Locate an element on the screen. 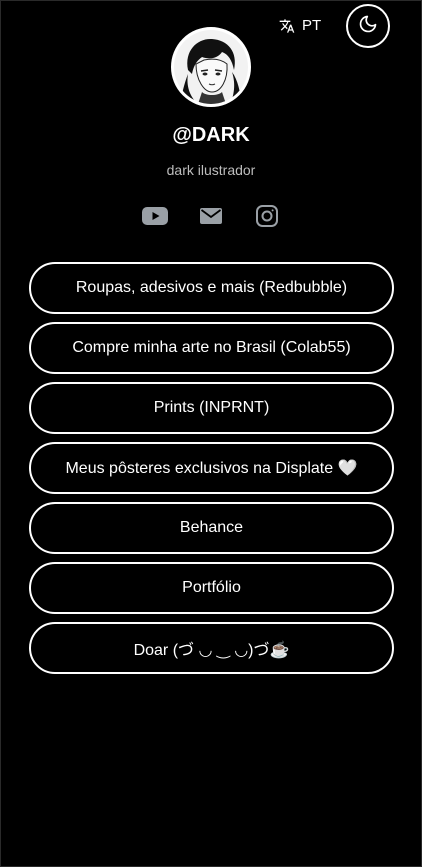 The width and height of the screenshot is (422, 867). link-inprnt-button: Prints (INPRNT) is located at coordinates (211, 408).